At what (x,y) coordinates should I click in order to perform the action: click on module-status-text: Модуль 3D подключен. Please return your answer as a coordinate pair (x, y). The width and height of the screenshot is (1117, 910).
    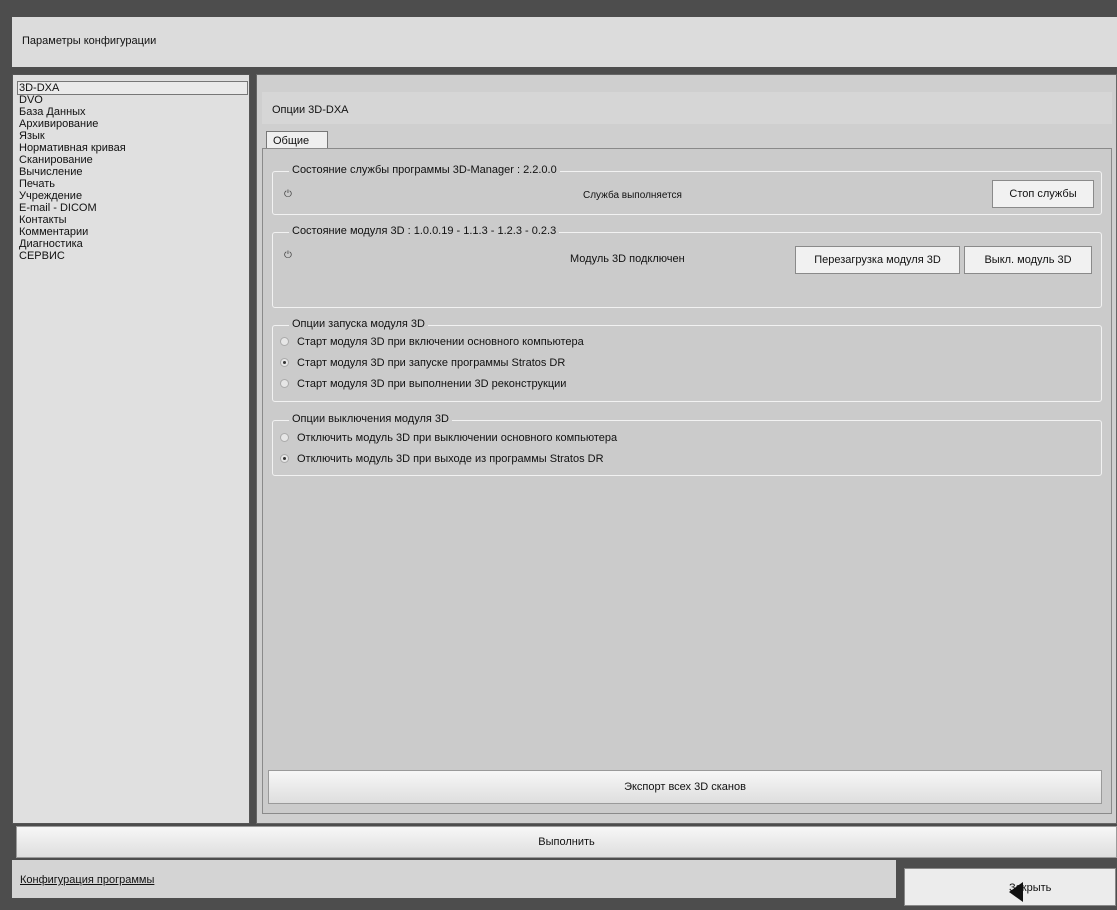
    Looking at the image, I should click on (627, 259).